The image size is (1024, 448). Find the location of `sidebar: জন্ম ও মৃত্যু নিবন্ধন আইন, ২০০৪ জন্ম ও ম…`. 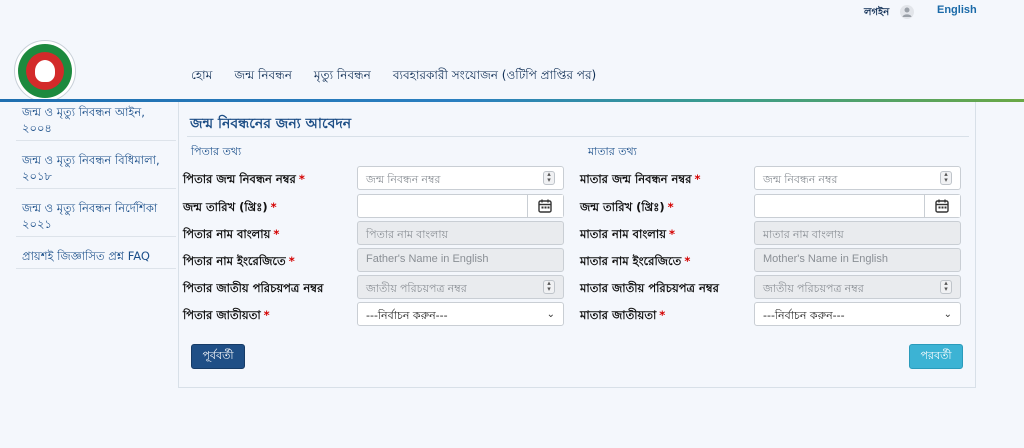

sidebar: জন্ম ও মৃত্যু নিবন্ধন আইন, ২০০৪ জন্ম ও ম… is located at coordinates (96, 190).